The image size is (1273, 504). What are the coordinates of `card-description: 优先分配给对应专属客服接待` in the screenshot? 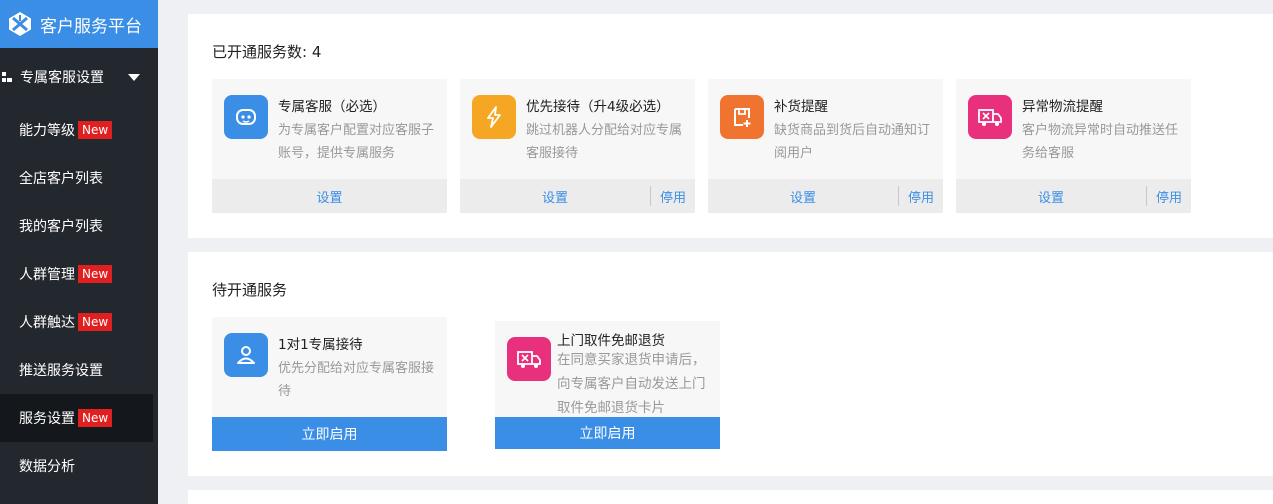 It's located at (356, 380).